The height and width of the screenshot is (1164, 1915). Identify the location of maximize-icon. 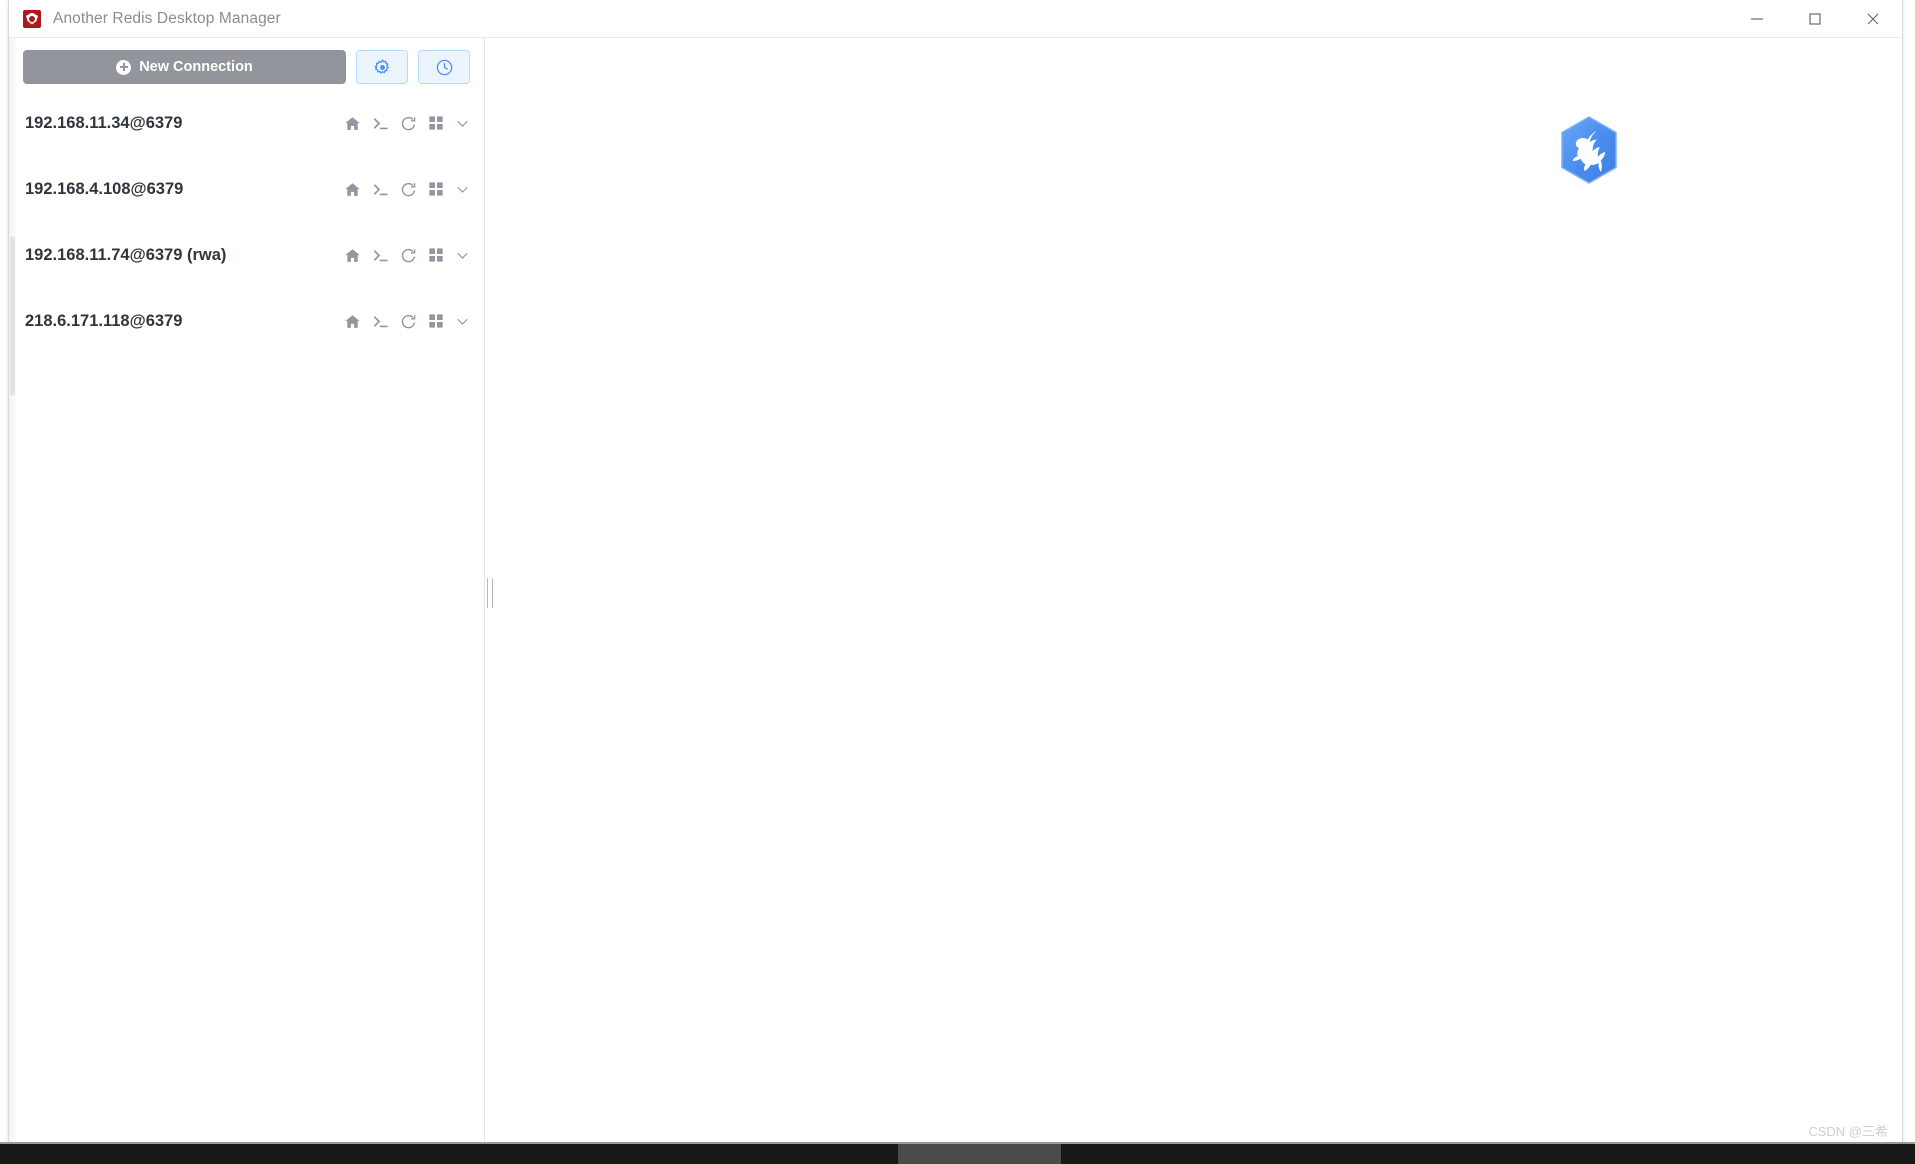
(1815, 19).